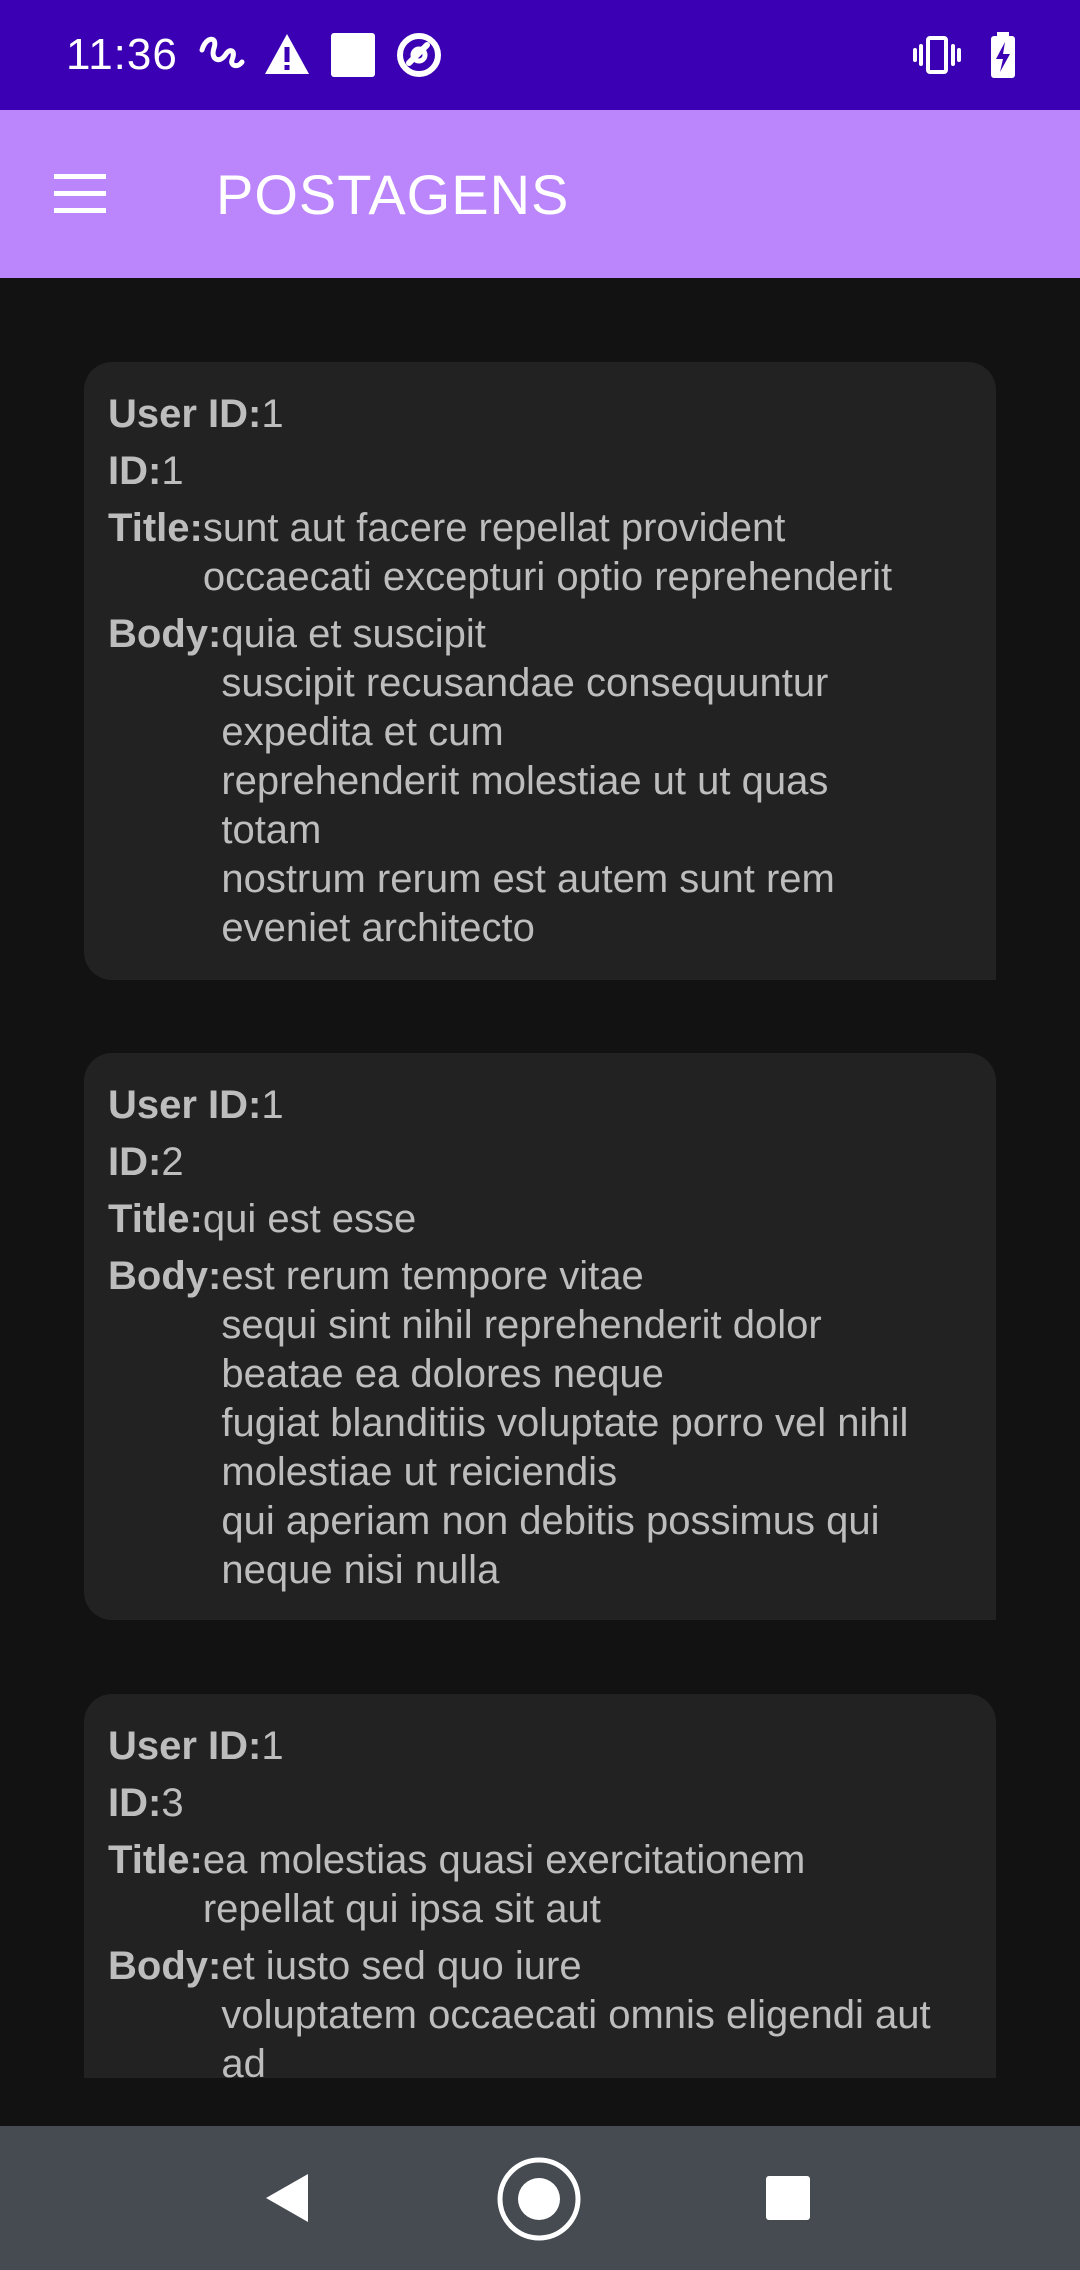 The image size is (1080, 2270). What do you see at coordinates (80, 194) in the screenshot?
I see `hamburger-menu-icon` at bounding box center [80, 194].